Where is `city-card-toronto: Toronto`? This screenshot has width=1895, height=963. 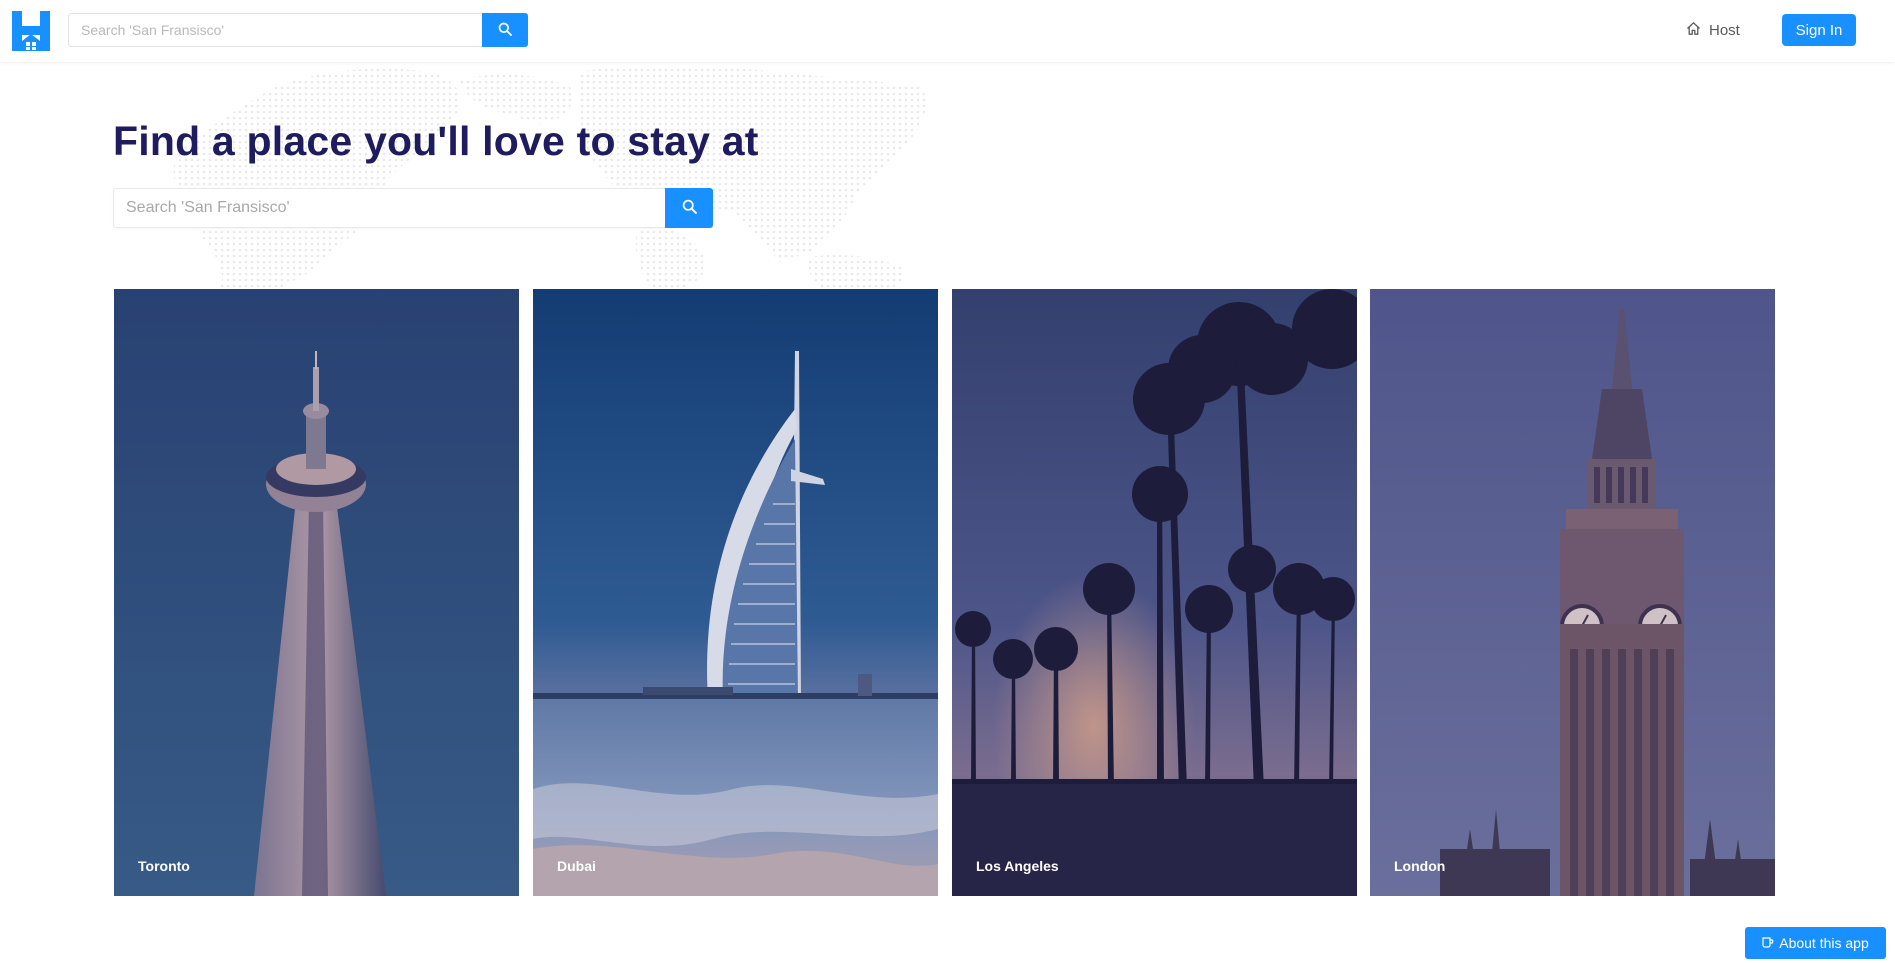
city-card-toronto: Toronto is located at coordinates (316, 592).